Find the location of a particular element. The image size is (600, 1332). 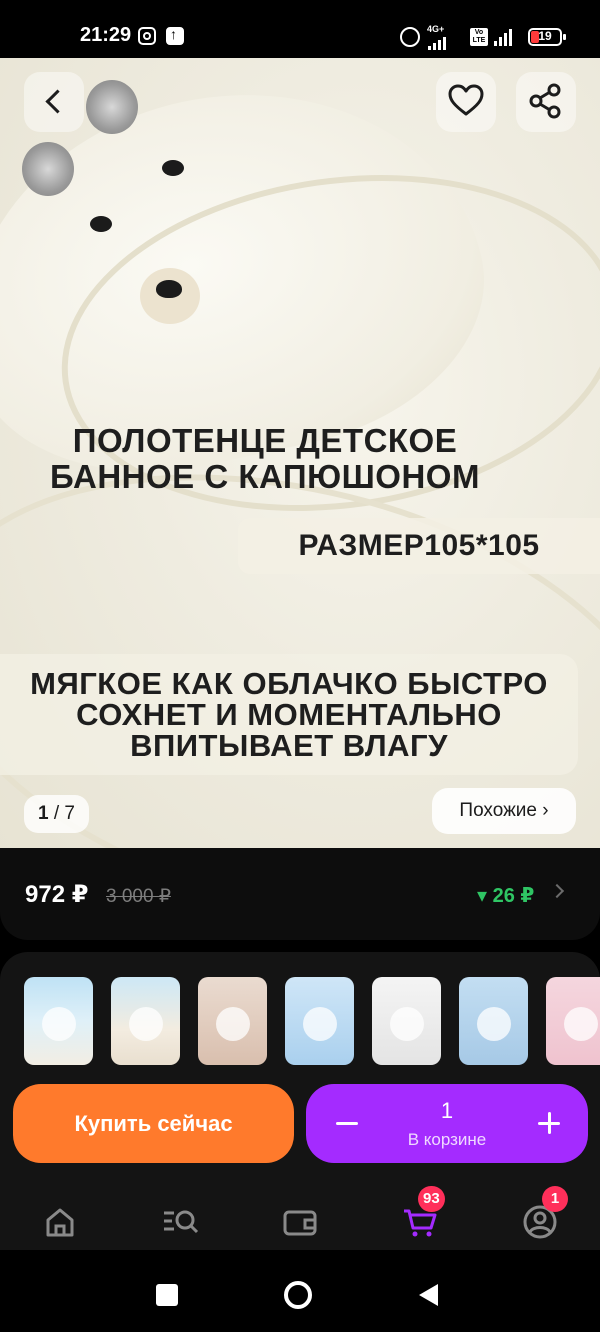

share-button is located at coordinates (546, 102).